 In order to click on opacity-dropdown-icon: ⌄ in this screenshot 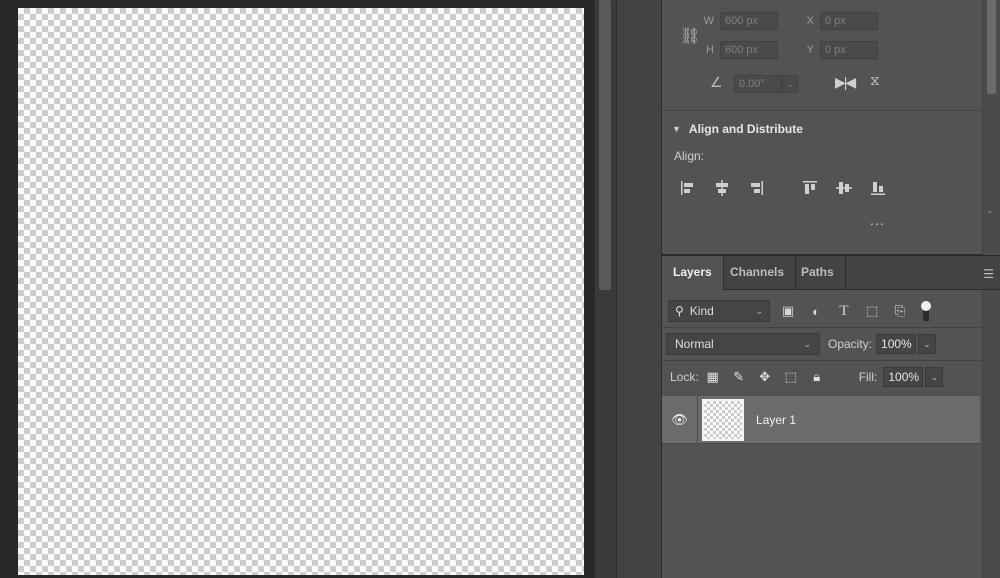, I will do `click(927, 344)`.